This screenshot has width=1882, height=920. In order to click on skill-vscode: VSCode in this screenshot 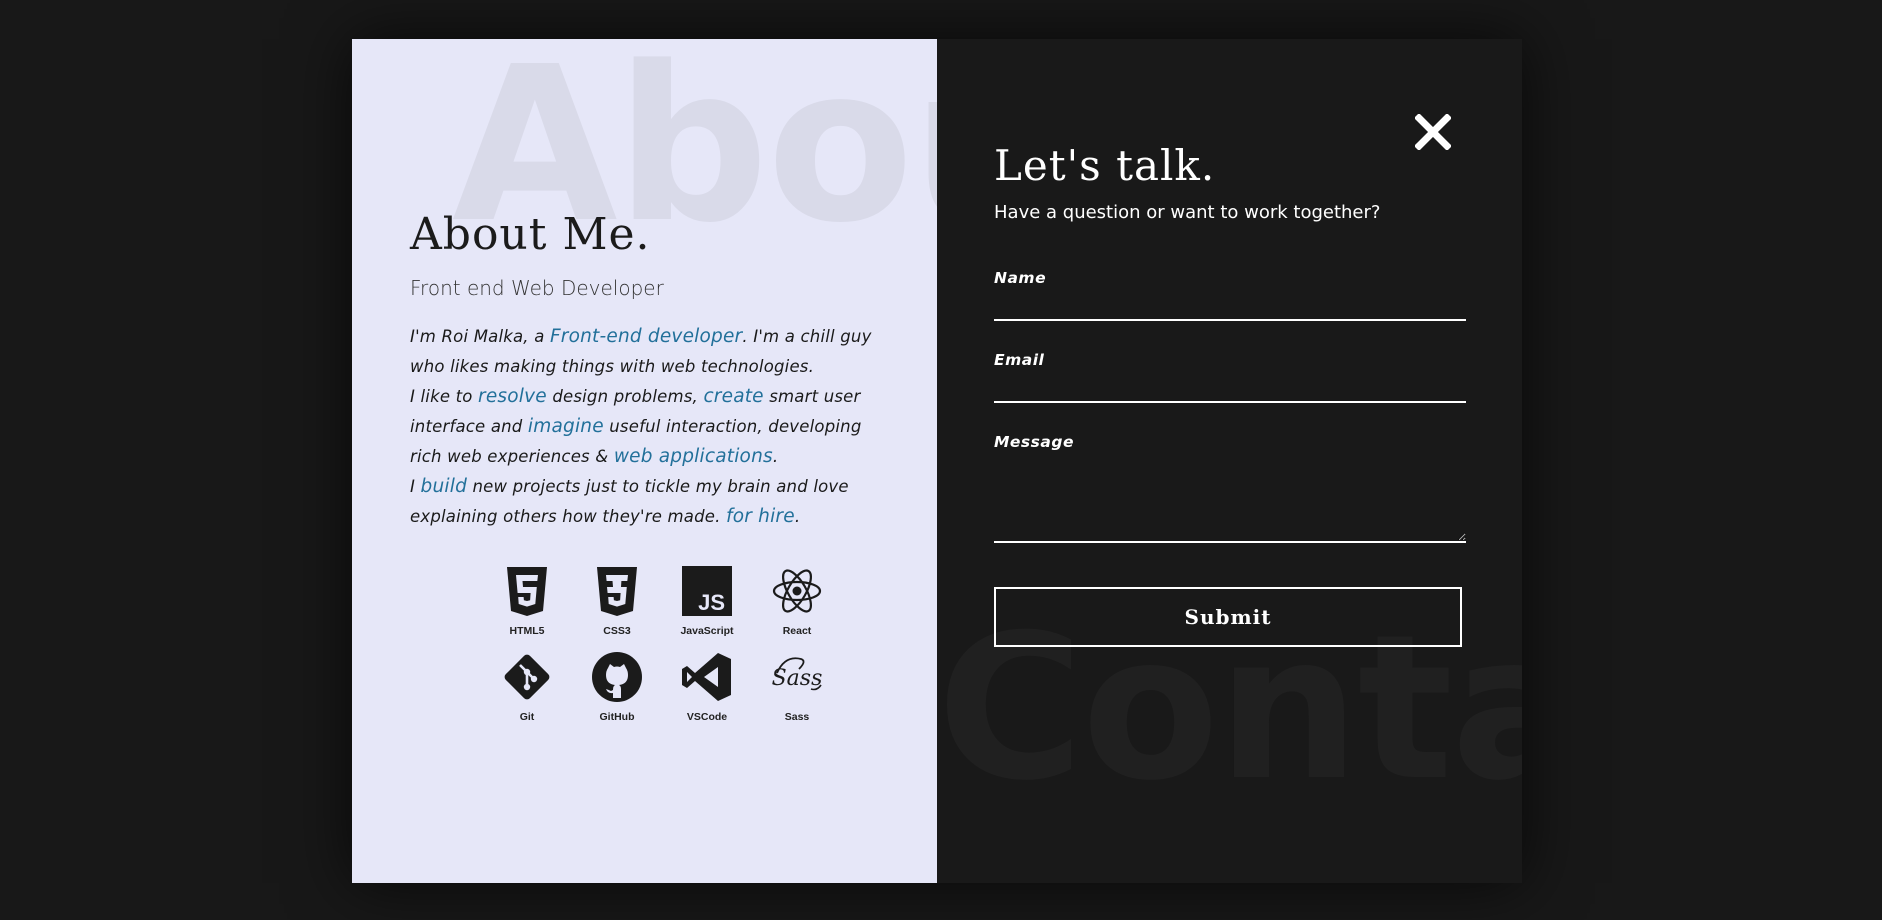, I will do `click(707, 687)`.